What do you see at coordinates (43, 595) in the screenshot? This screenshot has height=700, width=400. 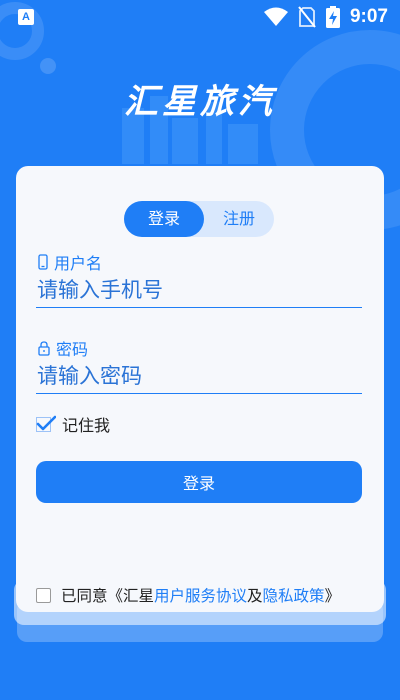 I see `agreement-checkbox` at bounding box center [43, 595].